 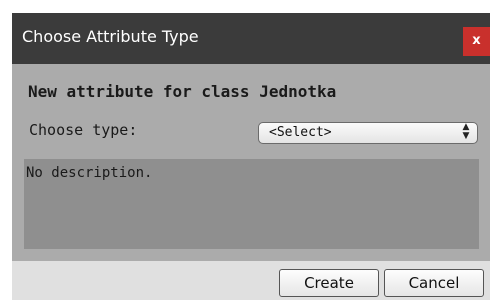 I want to click on type-select: <Select> ▲ ▼, so click(x=368, y=133).